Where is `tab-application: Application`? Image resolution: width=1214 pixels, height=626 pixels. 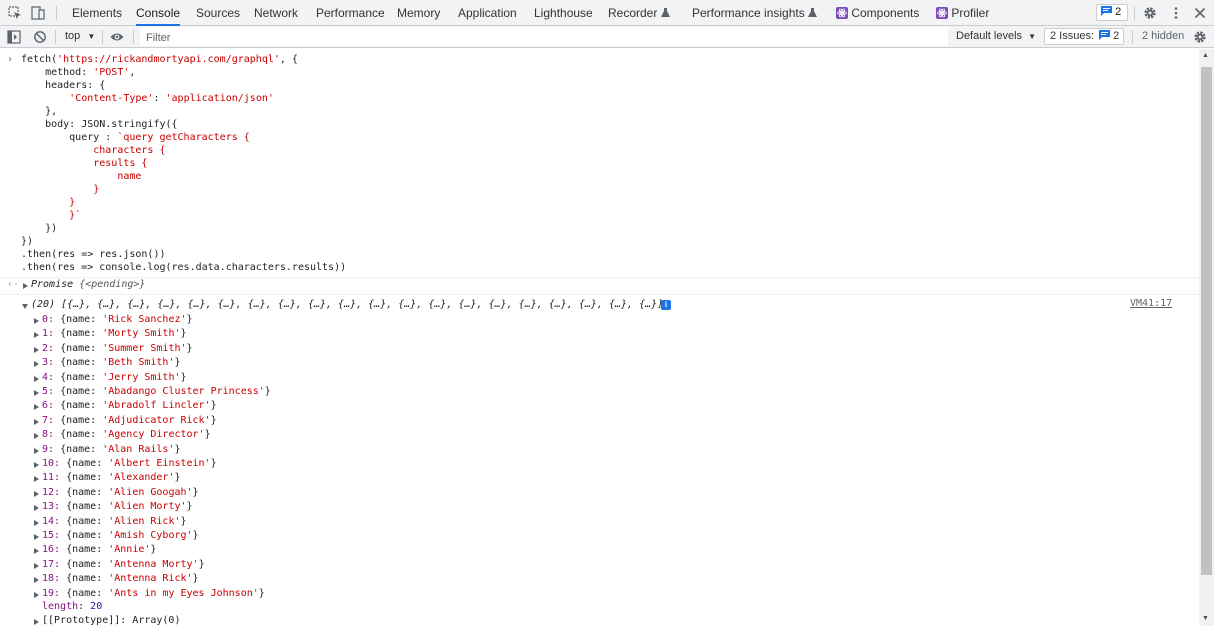 tab-application: Application is located at coordinates (487, 13).